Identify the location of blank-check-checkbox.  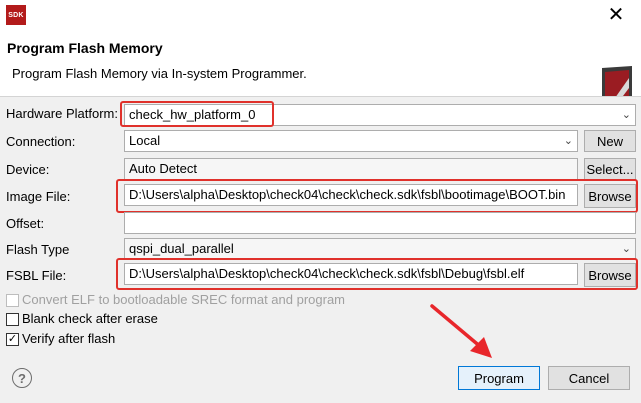
(12, 319).